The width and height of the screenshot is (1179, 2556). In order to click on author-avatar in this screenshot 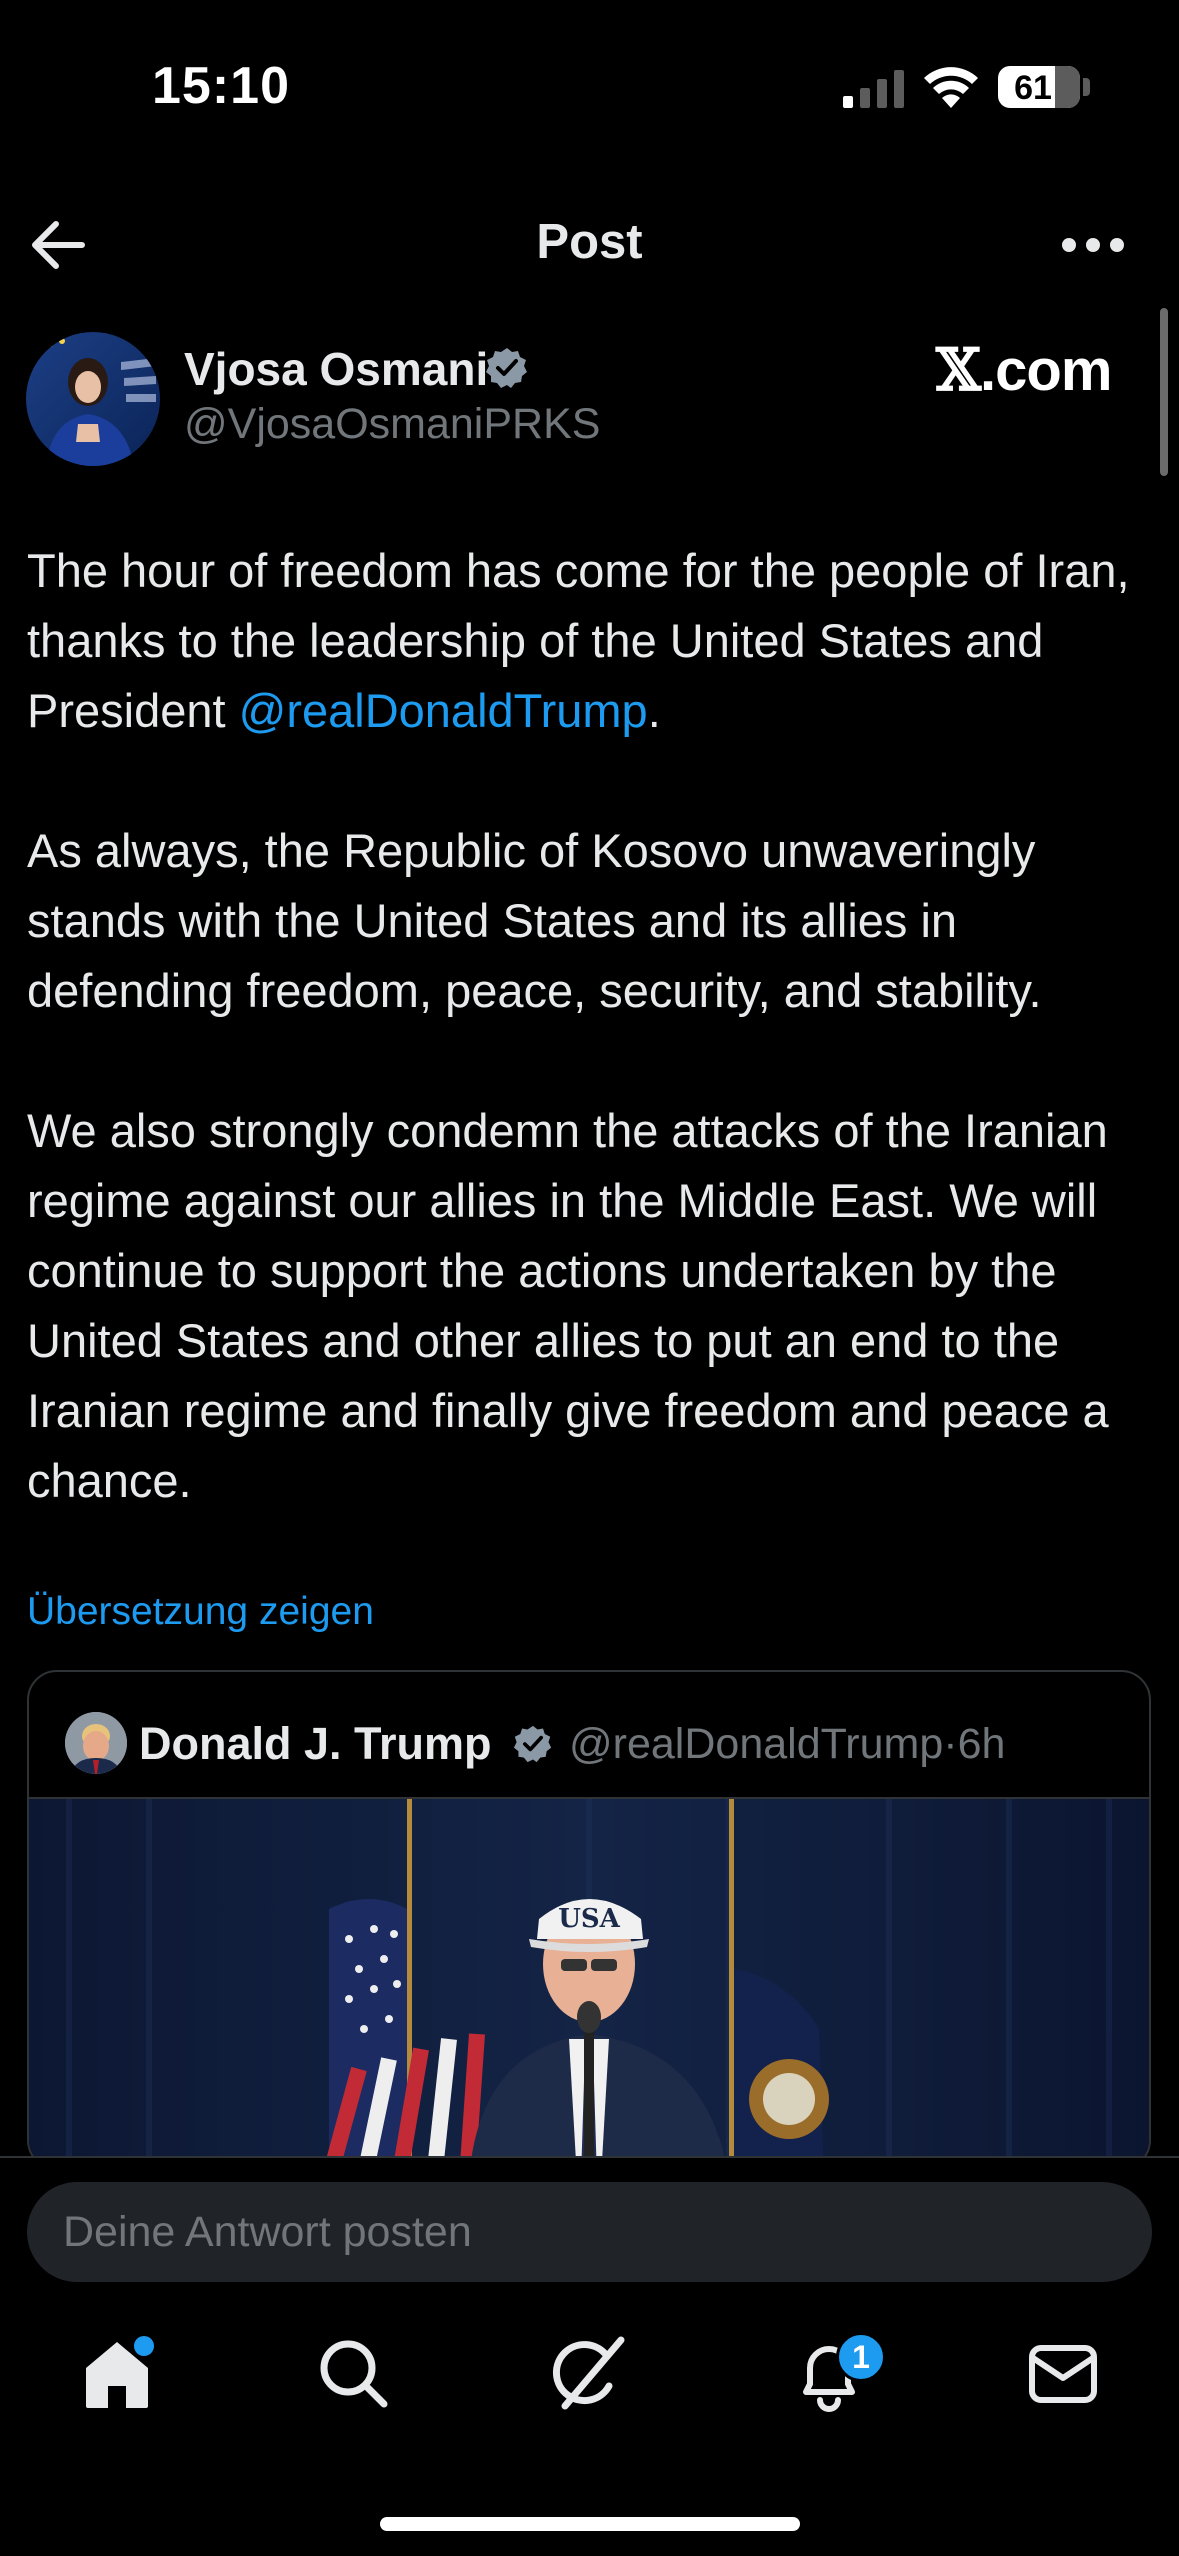, I will do `click(93, 399)`.